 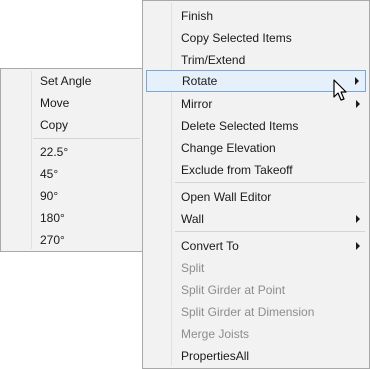 I want to click on menu-item-label: Rotate, so click(x=200, y=81).